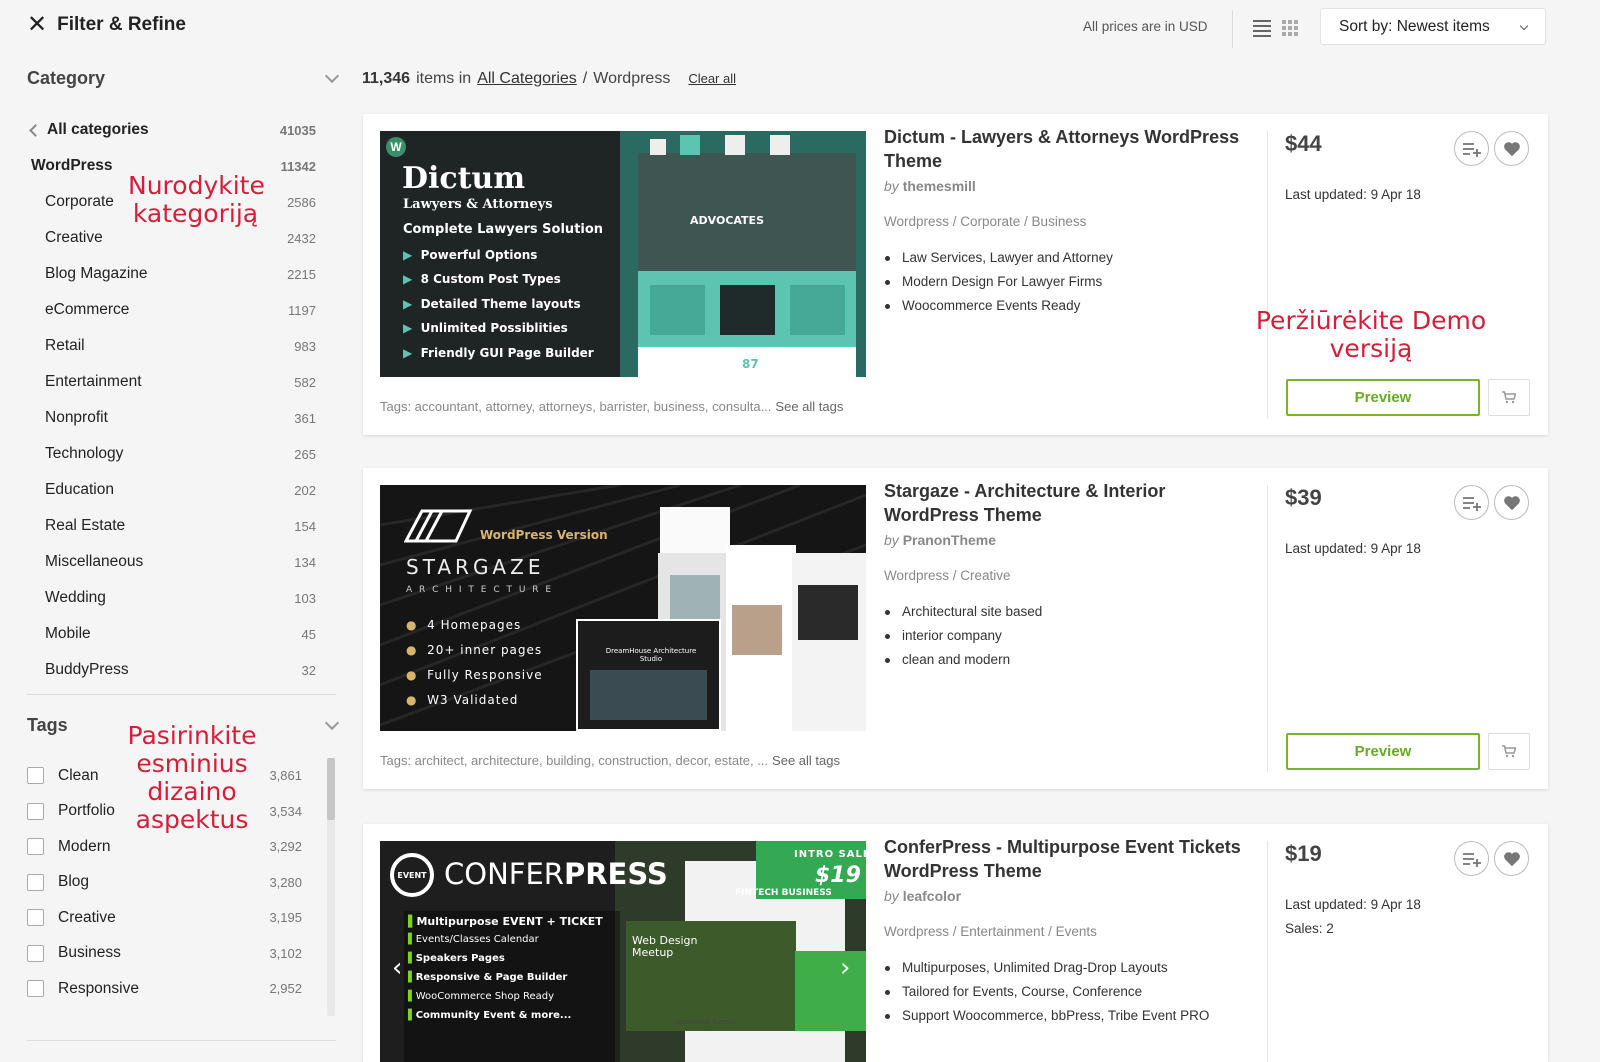 This screenshot has width=1600, height=1062. I want to click on clear-all-link: Clear all, so click(712, 78).